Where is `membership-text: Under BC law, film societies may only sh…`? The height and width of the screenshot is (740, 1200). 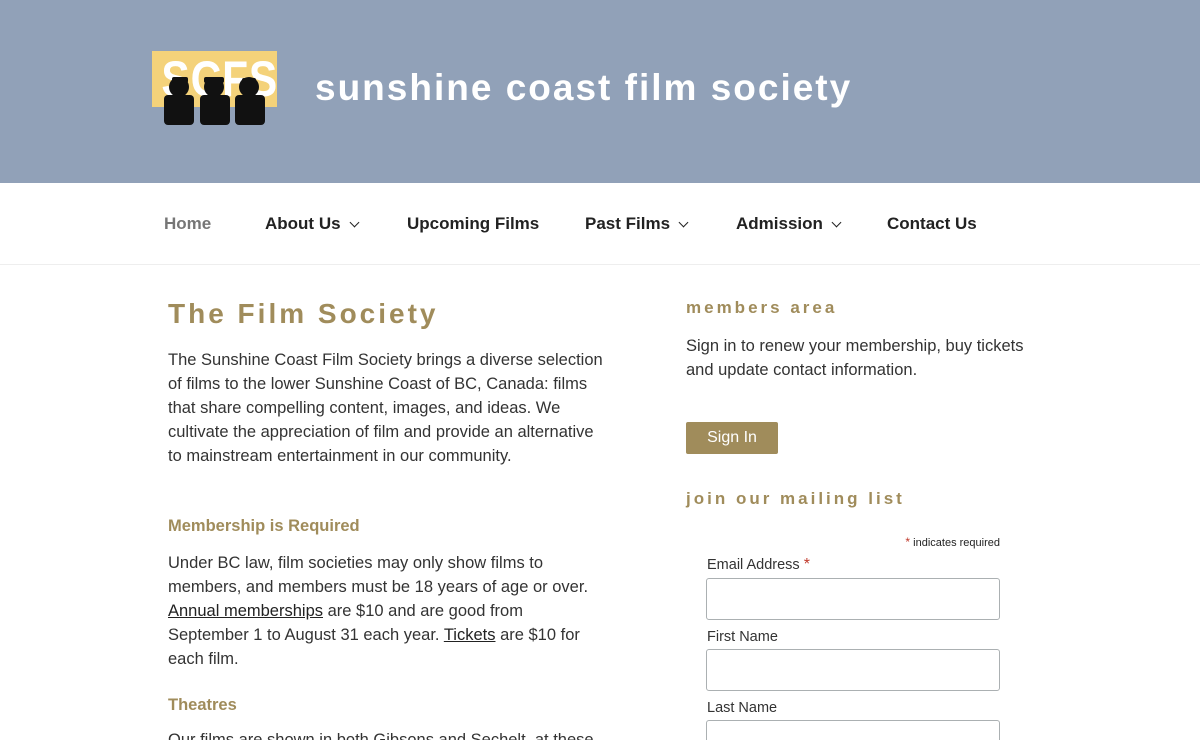 membership-text: Under BC law, film societies may only sh… is located at coordinates (378, 575).